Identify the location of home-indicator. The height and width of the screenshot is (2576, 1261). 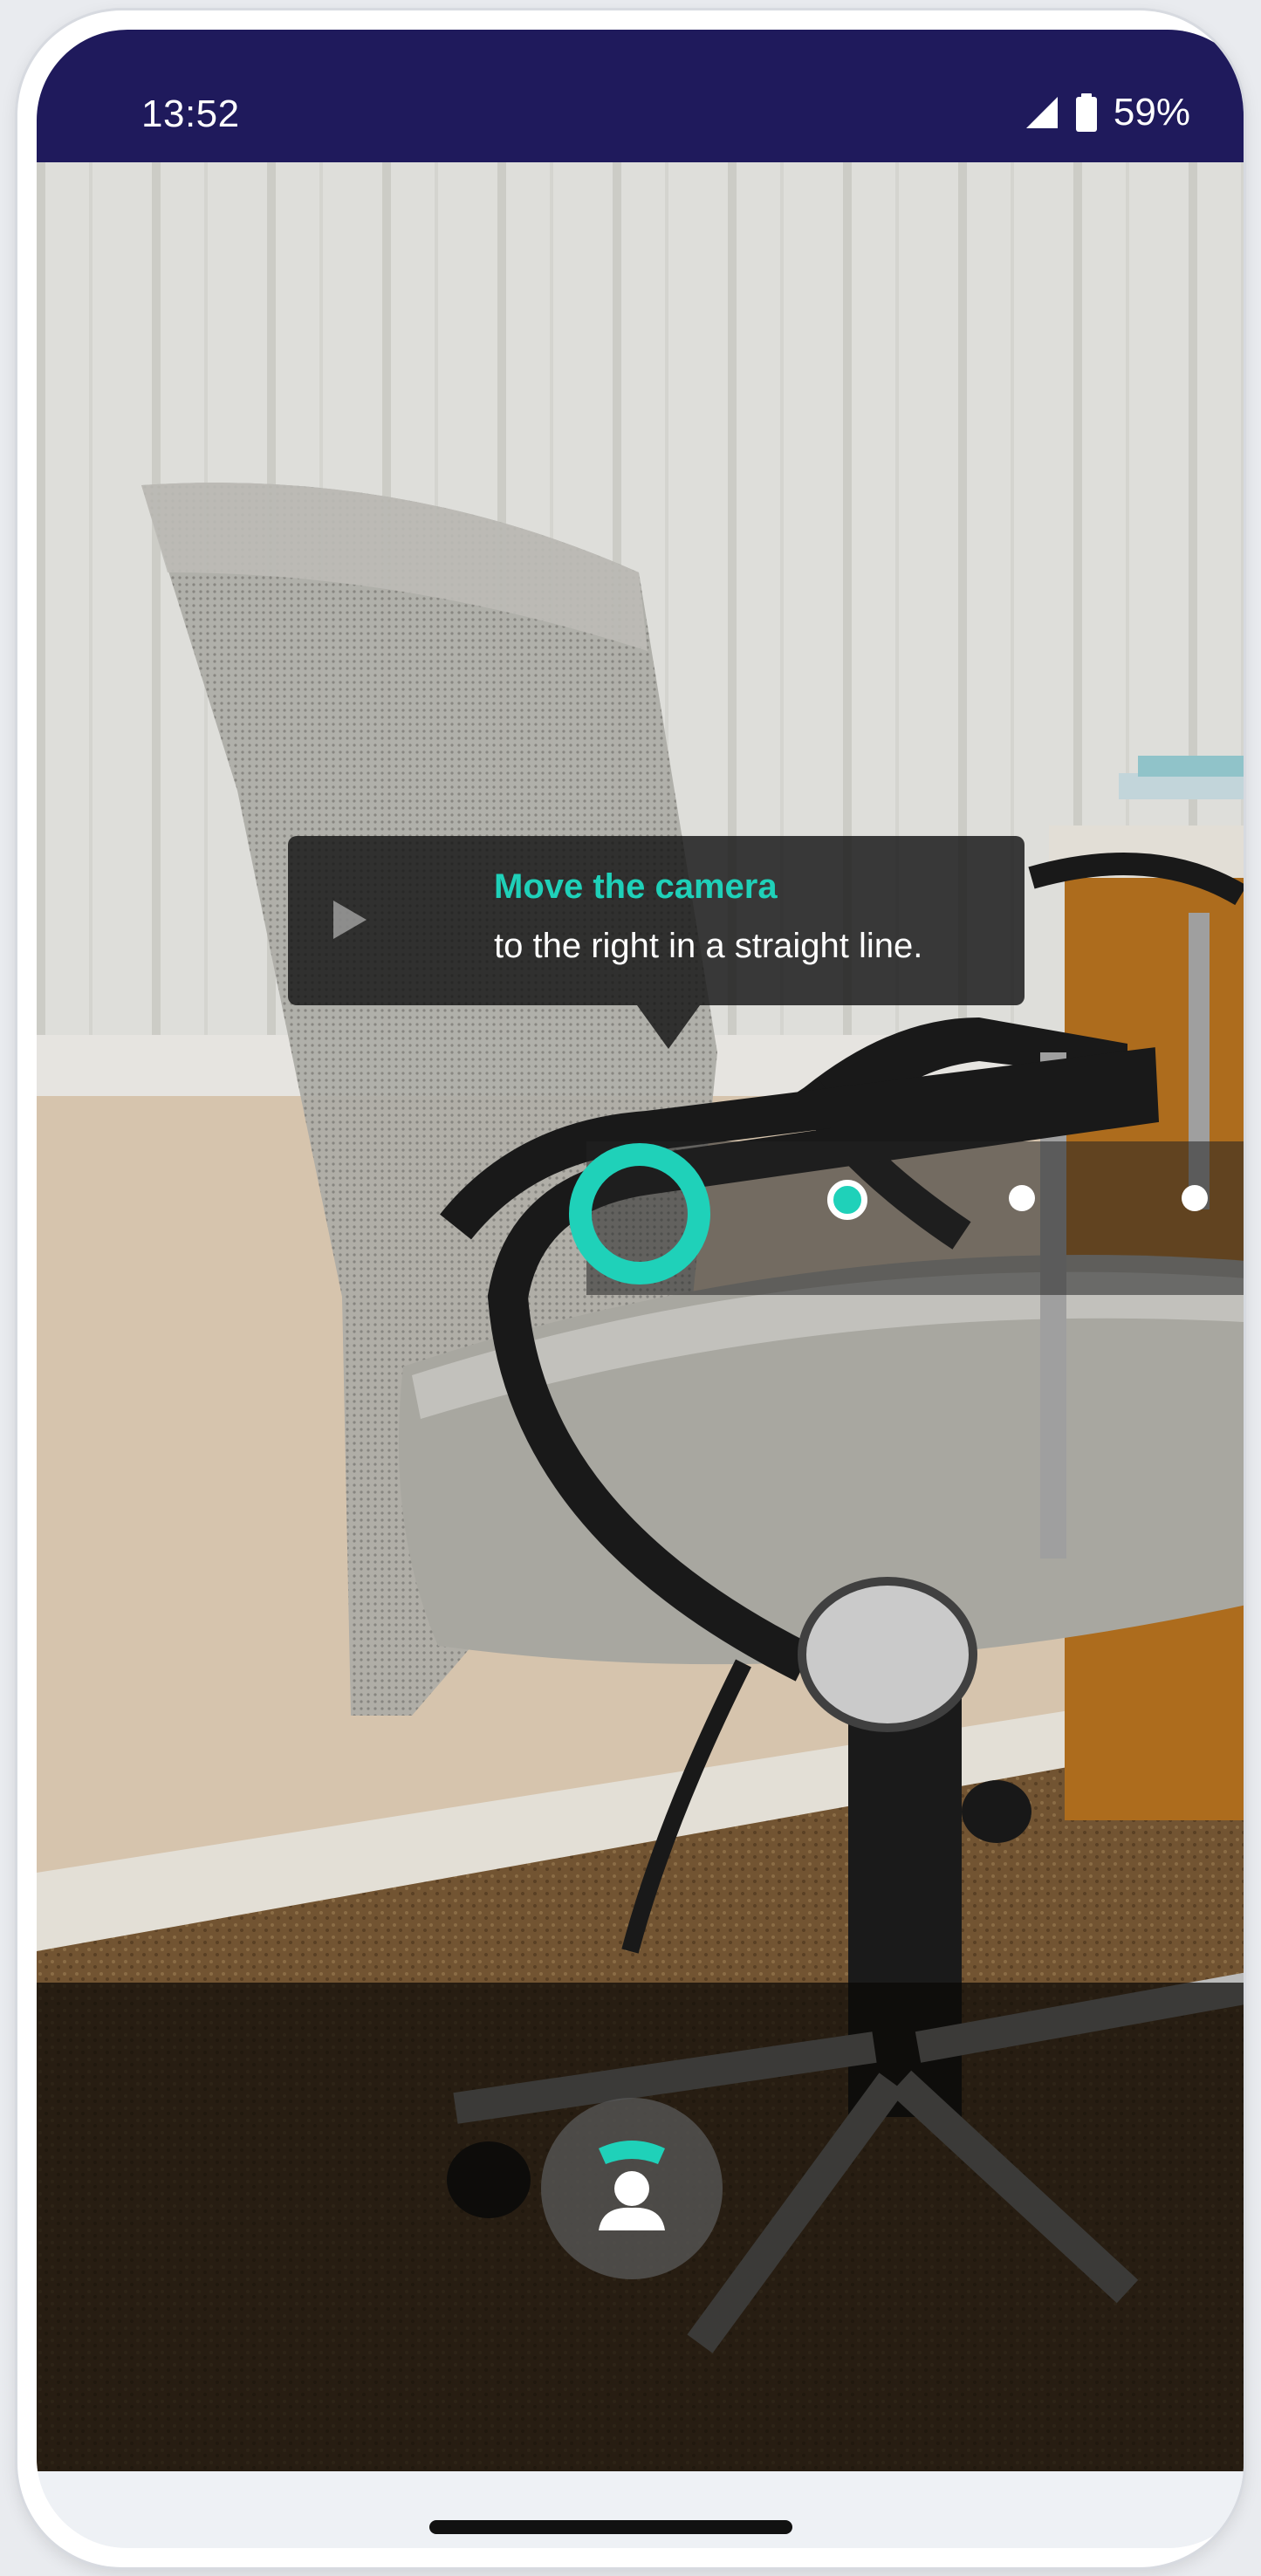
(610, 2527).